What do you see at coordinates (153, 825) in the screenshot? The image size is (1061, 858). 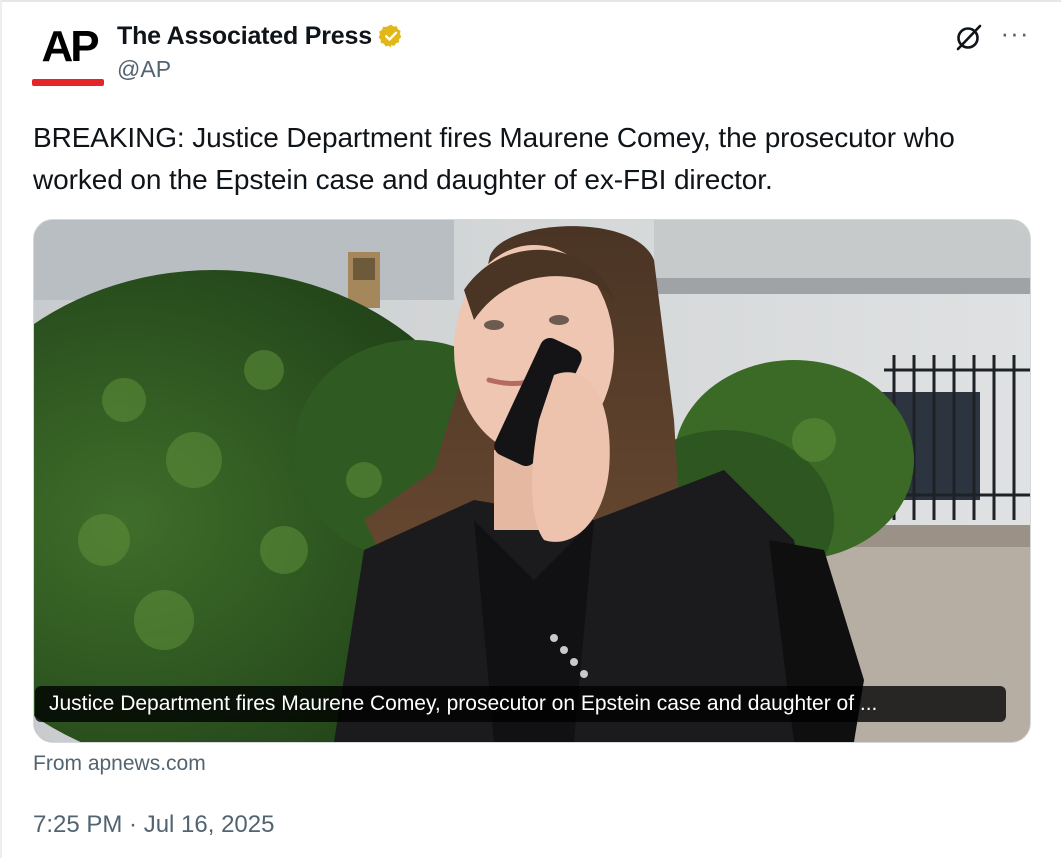 I see `tweet-timestamp: 7:25 PM · Jul 16, 2025` at bounding box center [153, 825].